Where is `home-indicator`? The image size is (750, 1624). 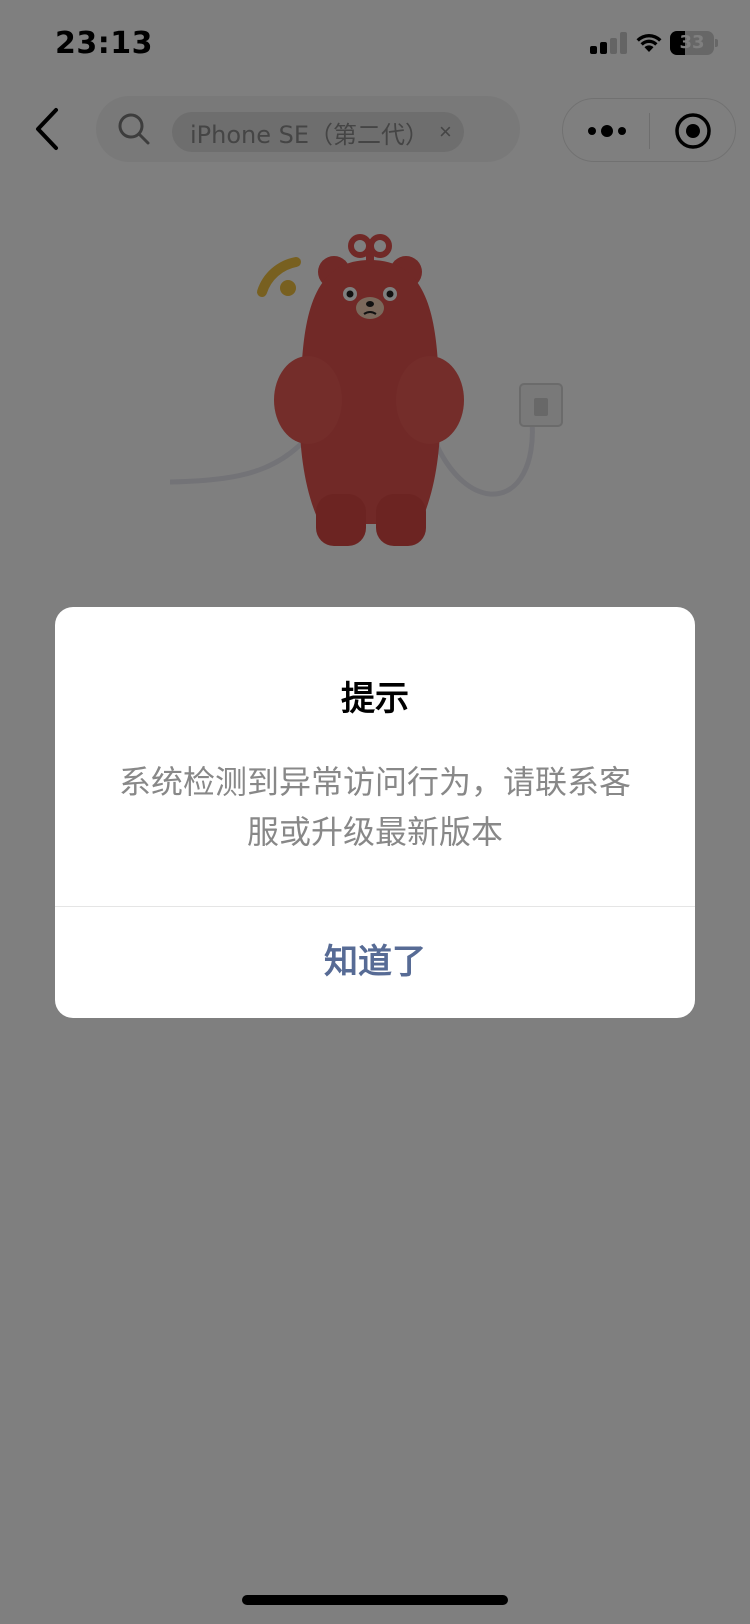
home-indicator is located at coordinates (375, 1600).